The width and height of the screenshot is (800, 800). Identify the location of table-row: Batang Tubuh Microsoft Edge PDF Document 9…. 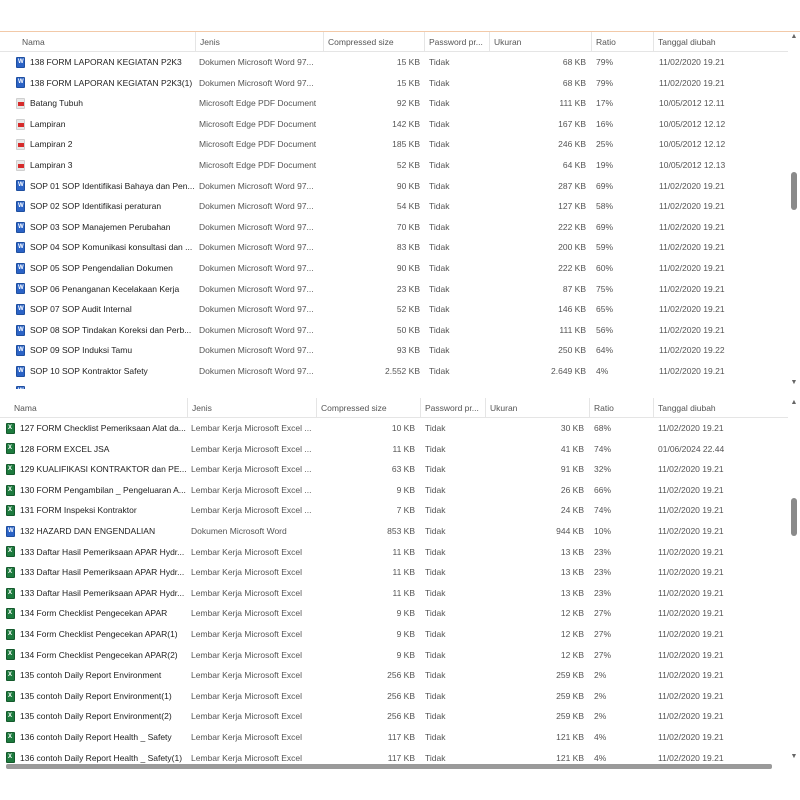
(394, 103).